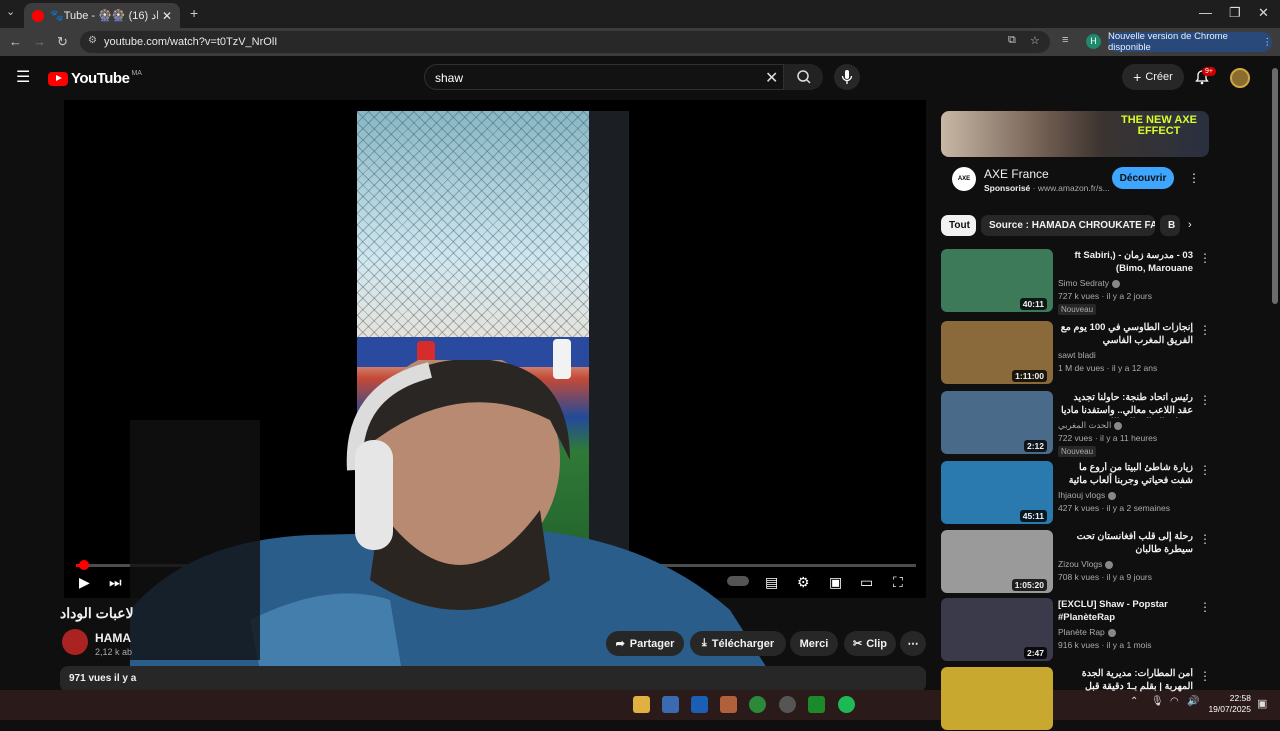 The image size is (1280, 731). I want to click on ad-slogan: THE NEW AXE EFFECT, so click(1159, 125).